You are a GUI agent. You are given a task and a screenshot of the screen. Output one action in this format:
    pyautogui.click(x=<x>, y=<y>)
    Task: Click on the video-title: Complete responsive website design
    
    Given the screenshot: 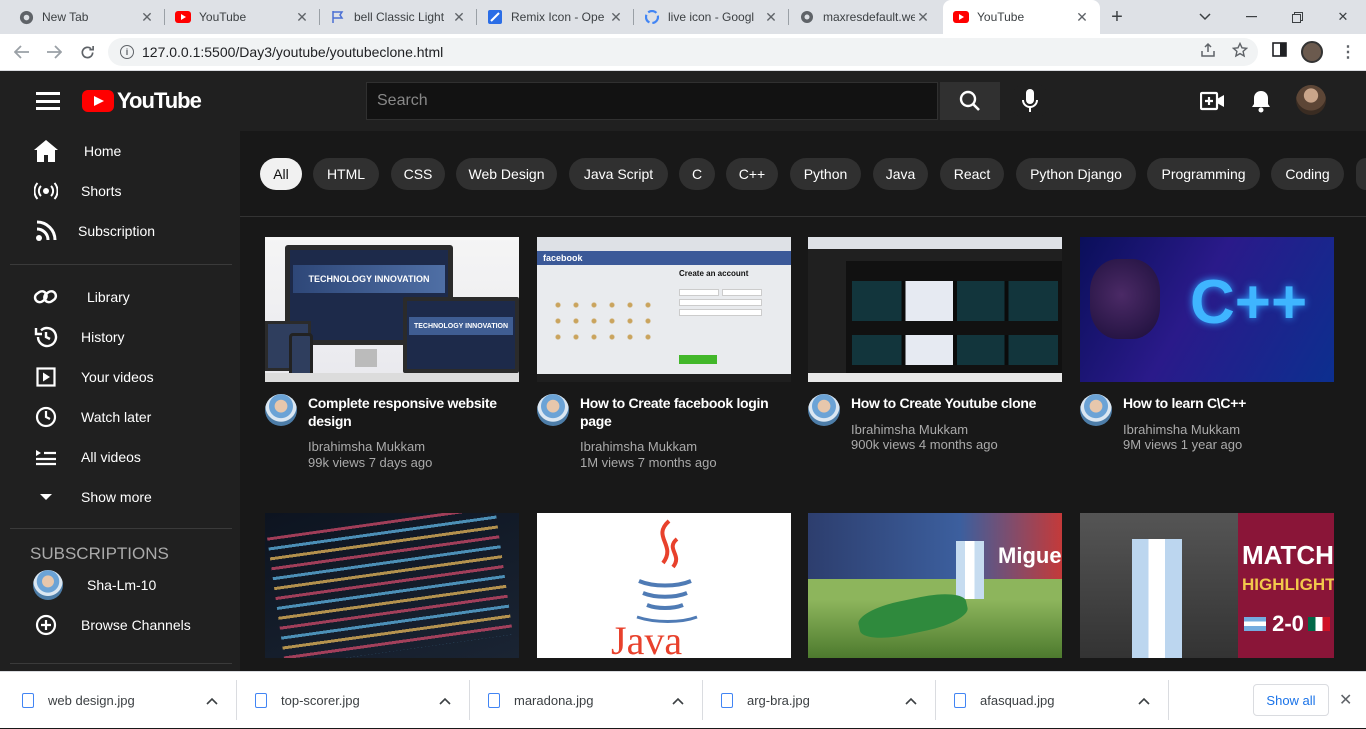 What is the action you would take?
    pyautogui.click(x=410, y=412)
    